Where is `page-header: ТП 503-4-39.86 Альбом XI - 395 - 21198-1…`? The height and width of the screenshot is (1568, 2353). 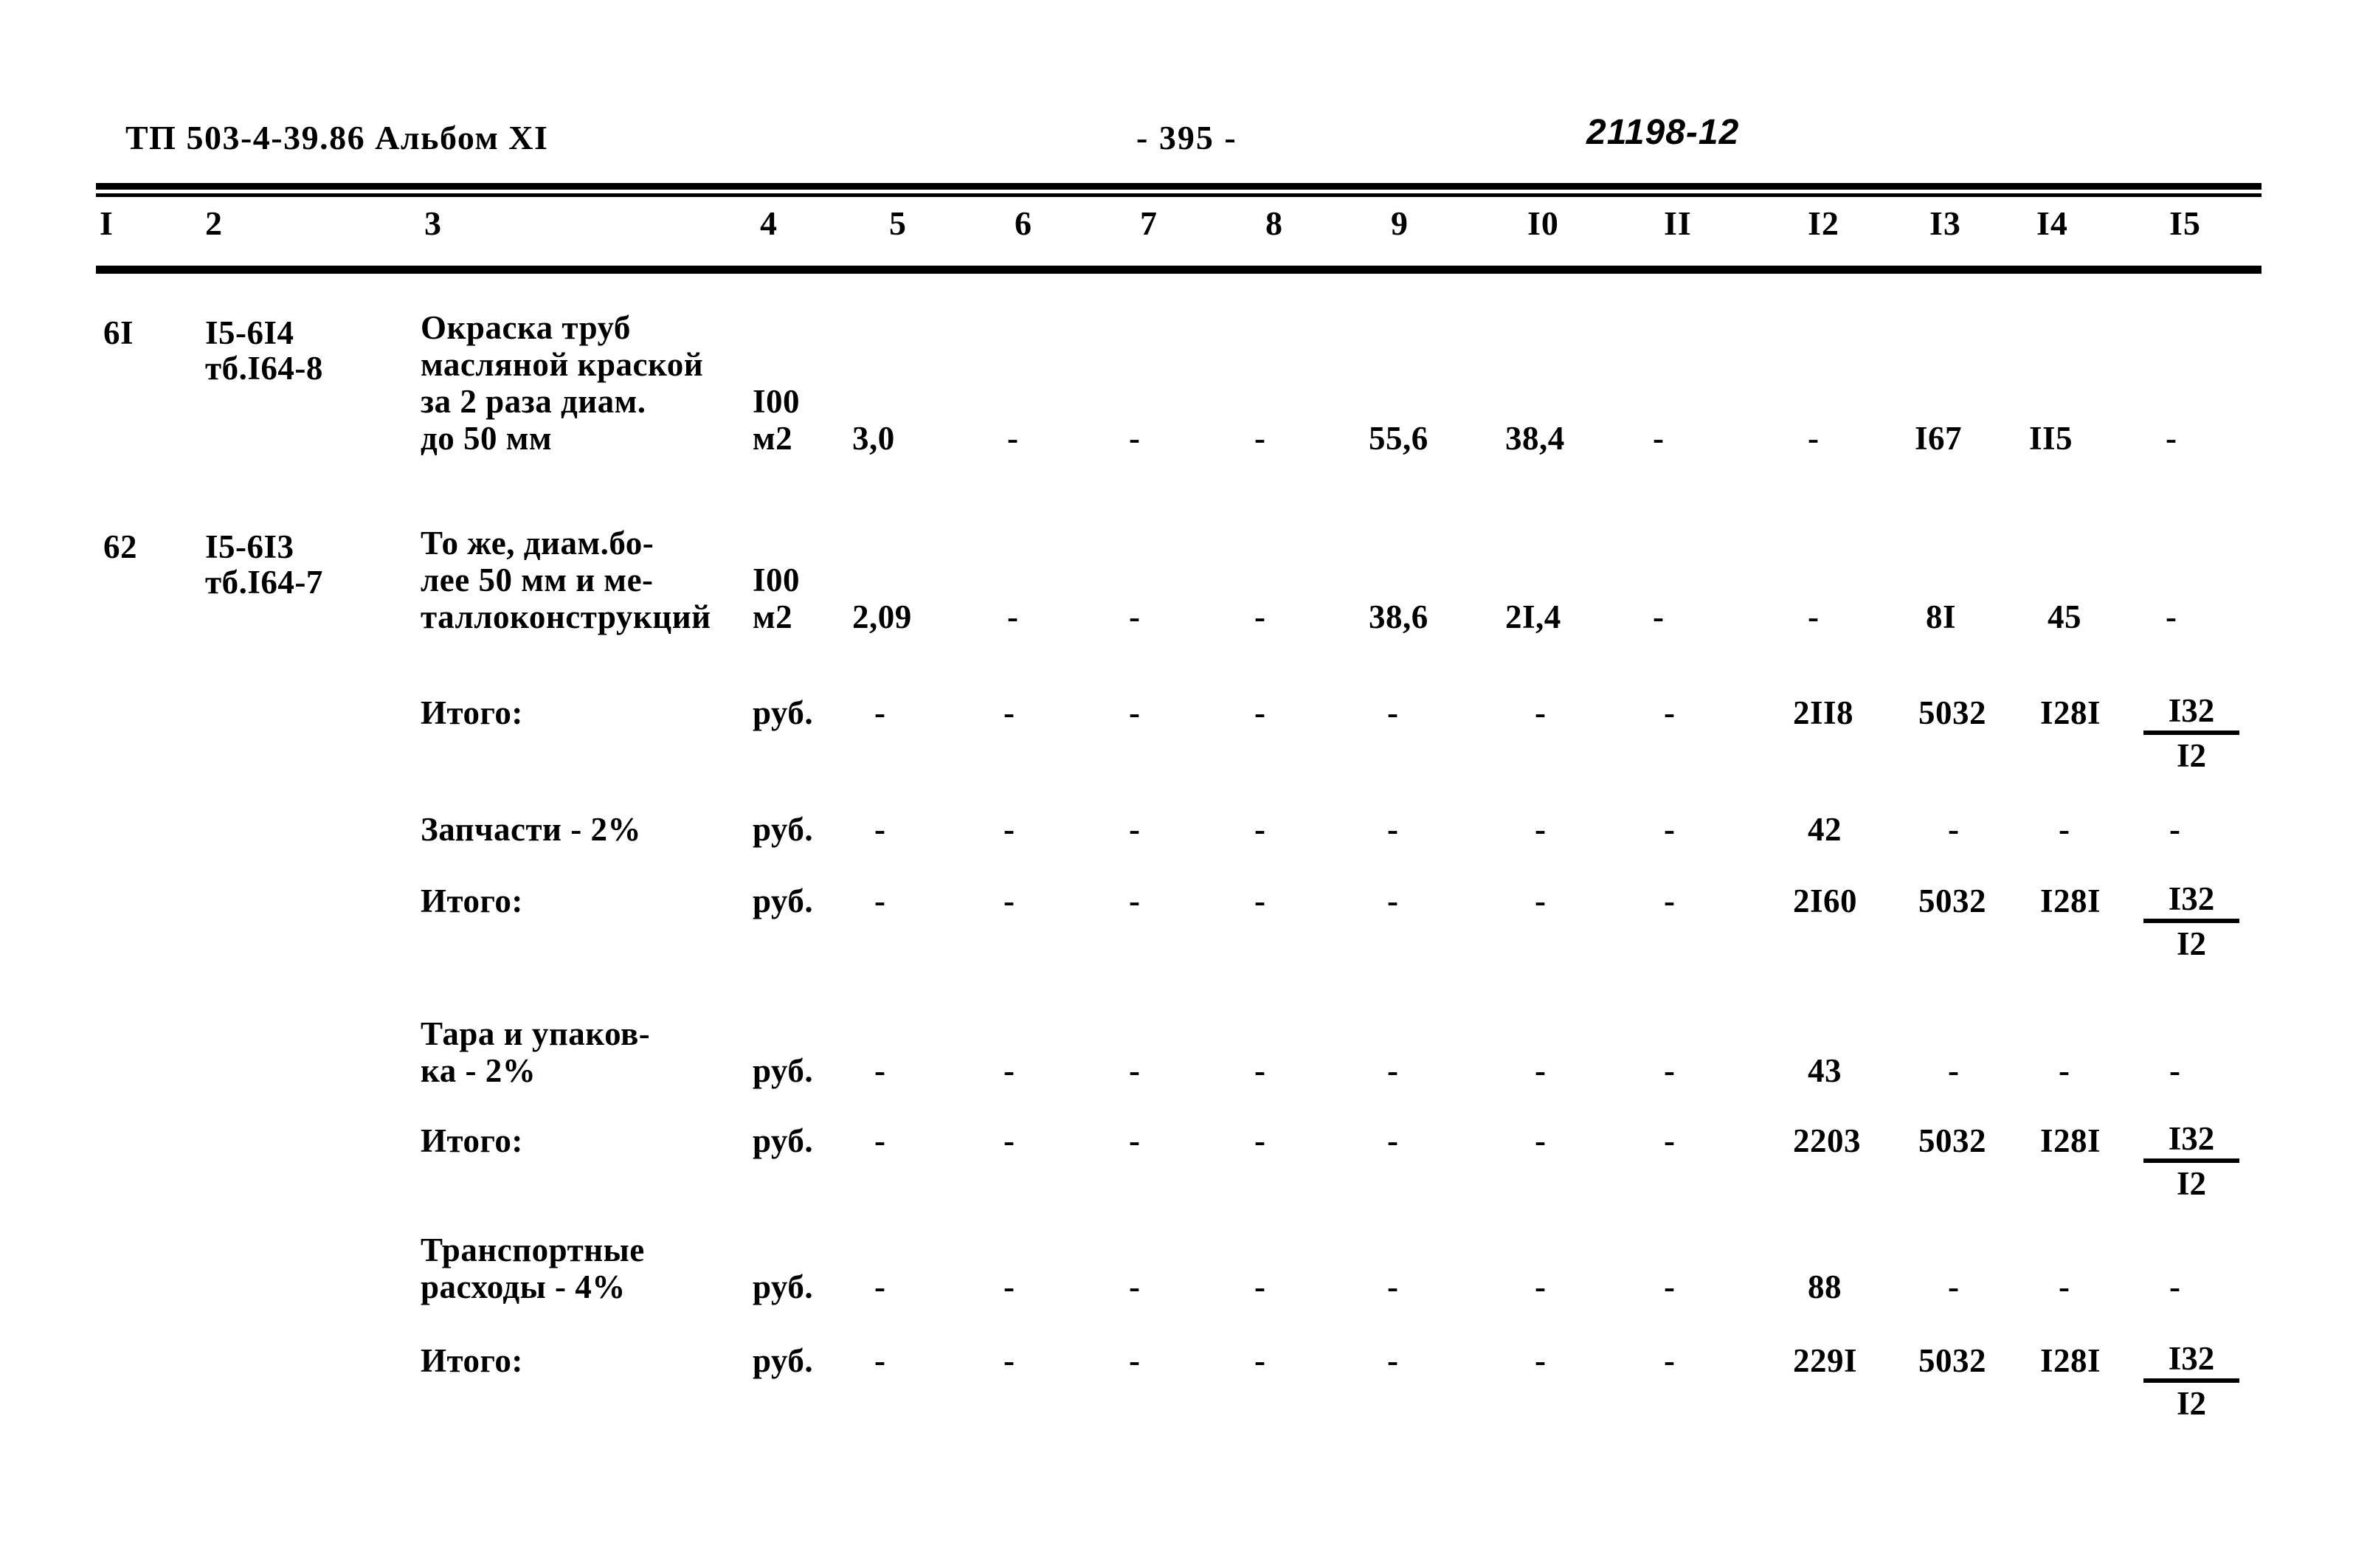
page-header: ТП 503-4-39.86 Альбом XI - 395 - 21198-1… is located at coordinates (1176, 141).